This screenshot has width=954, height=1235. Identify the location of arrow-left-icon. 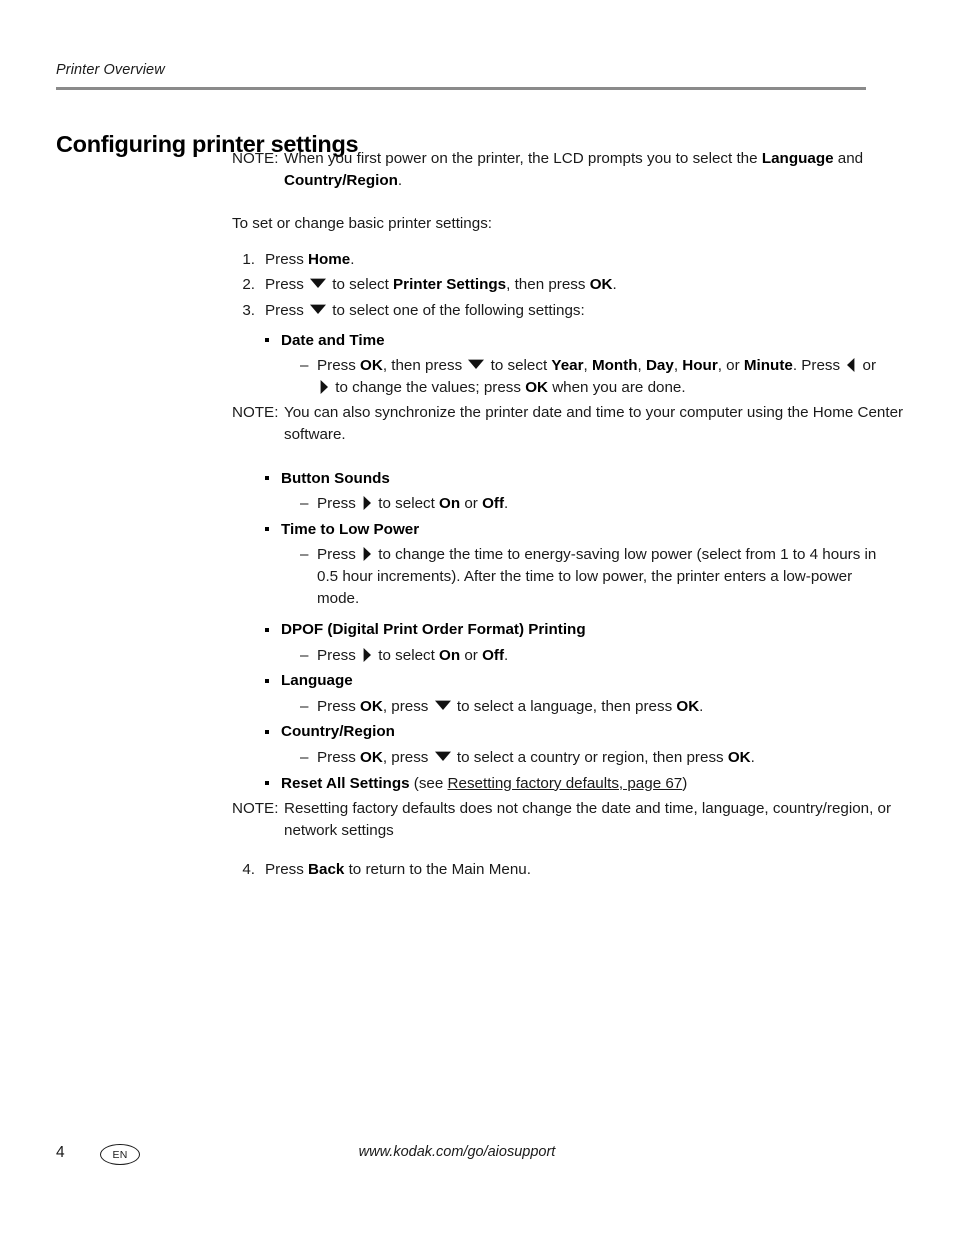
(851, 365).